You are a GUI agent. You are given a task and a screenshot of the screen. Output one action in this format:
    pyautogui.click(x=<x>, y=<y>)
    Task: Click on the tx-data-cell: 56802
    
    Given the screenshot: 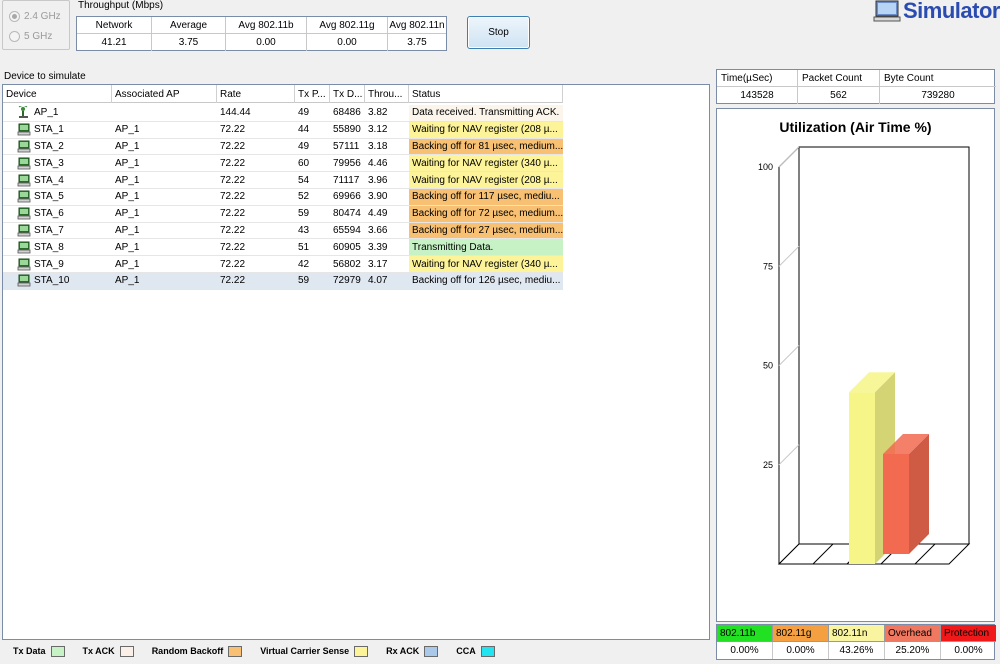 What is the action you would take?
    pyautogui.click(x=347, y=264)
    